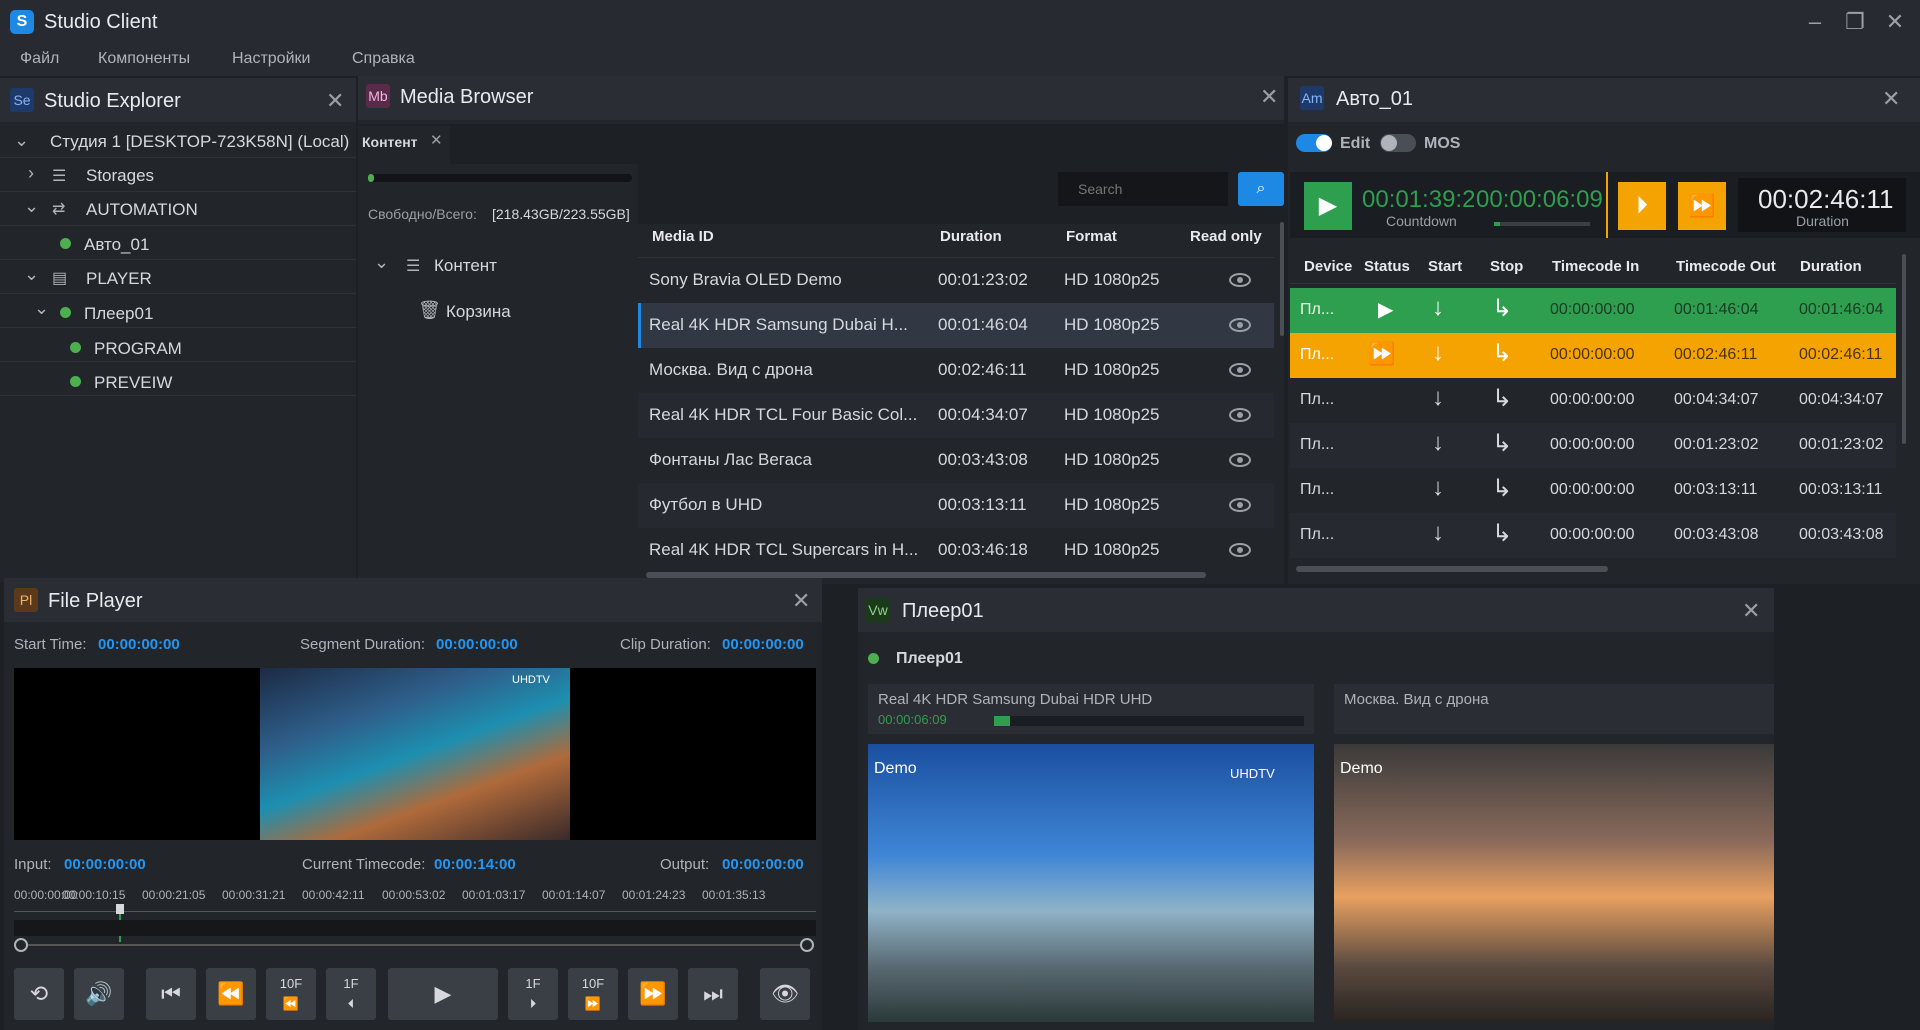  I want to click on tab-content-label: Контент, so click(390, 142).